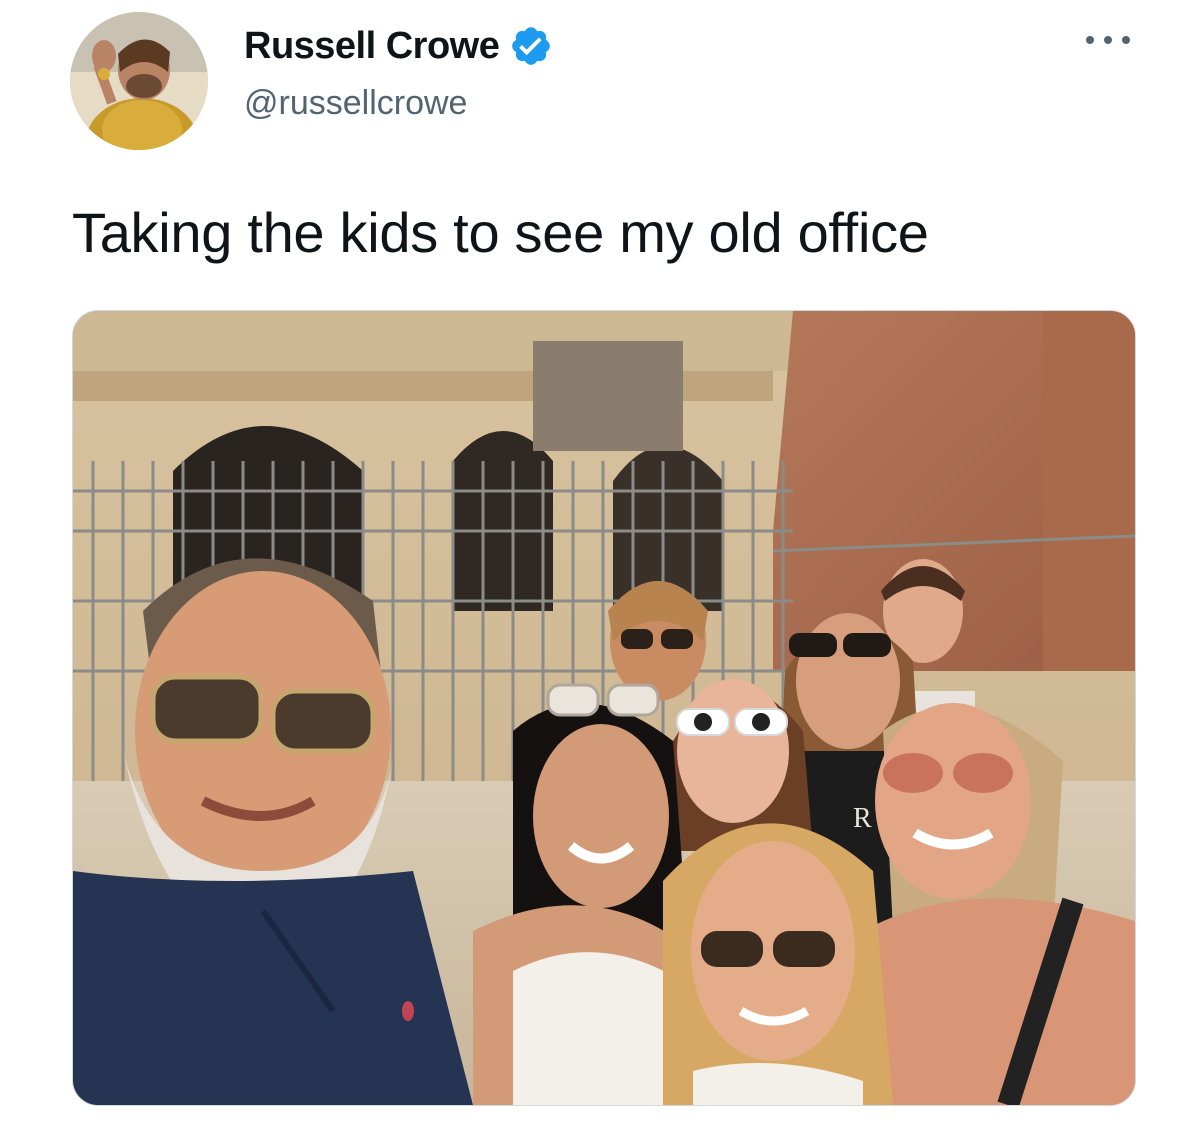 Image resolution: width=1200 pixels, height=1137 pixels. What do you see at coordinates (862, 818) in the screenshot?
I see `shirt-text: R` at bounding box center [862, 818].